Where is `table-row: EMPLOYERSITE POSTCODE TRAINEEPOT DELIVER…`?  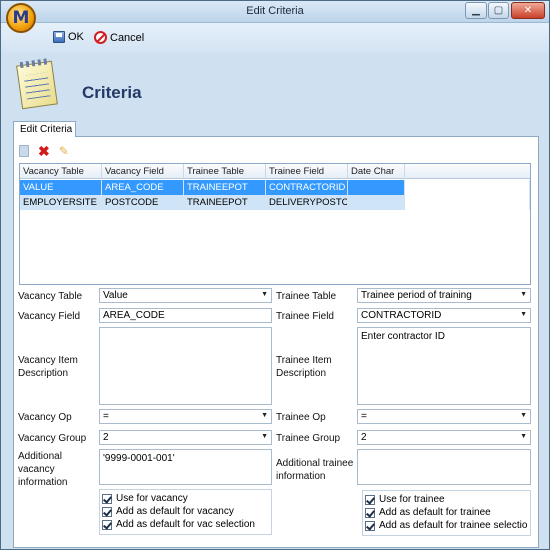 table-row: EMPLOYERSITE POSTCODE TRAINEEPOT DELIVER… is located at coordinates (275, 202).